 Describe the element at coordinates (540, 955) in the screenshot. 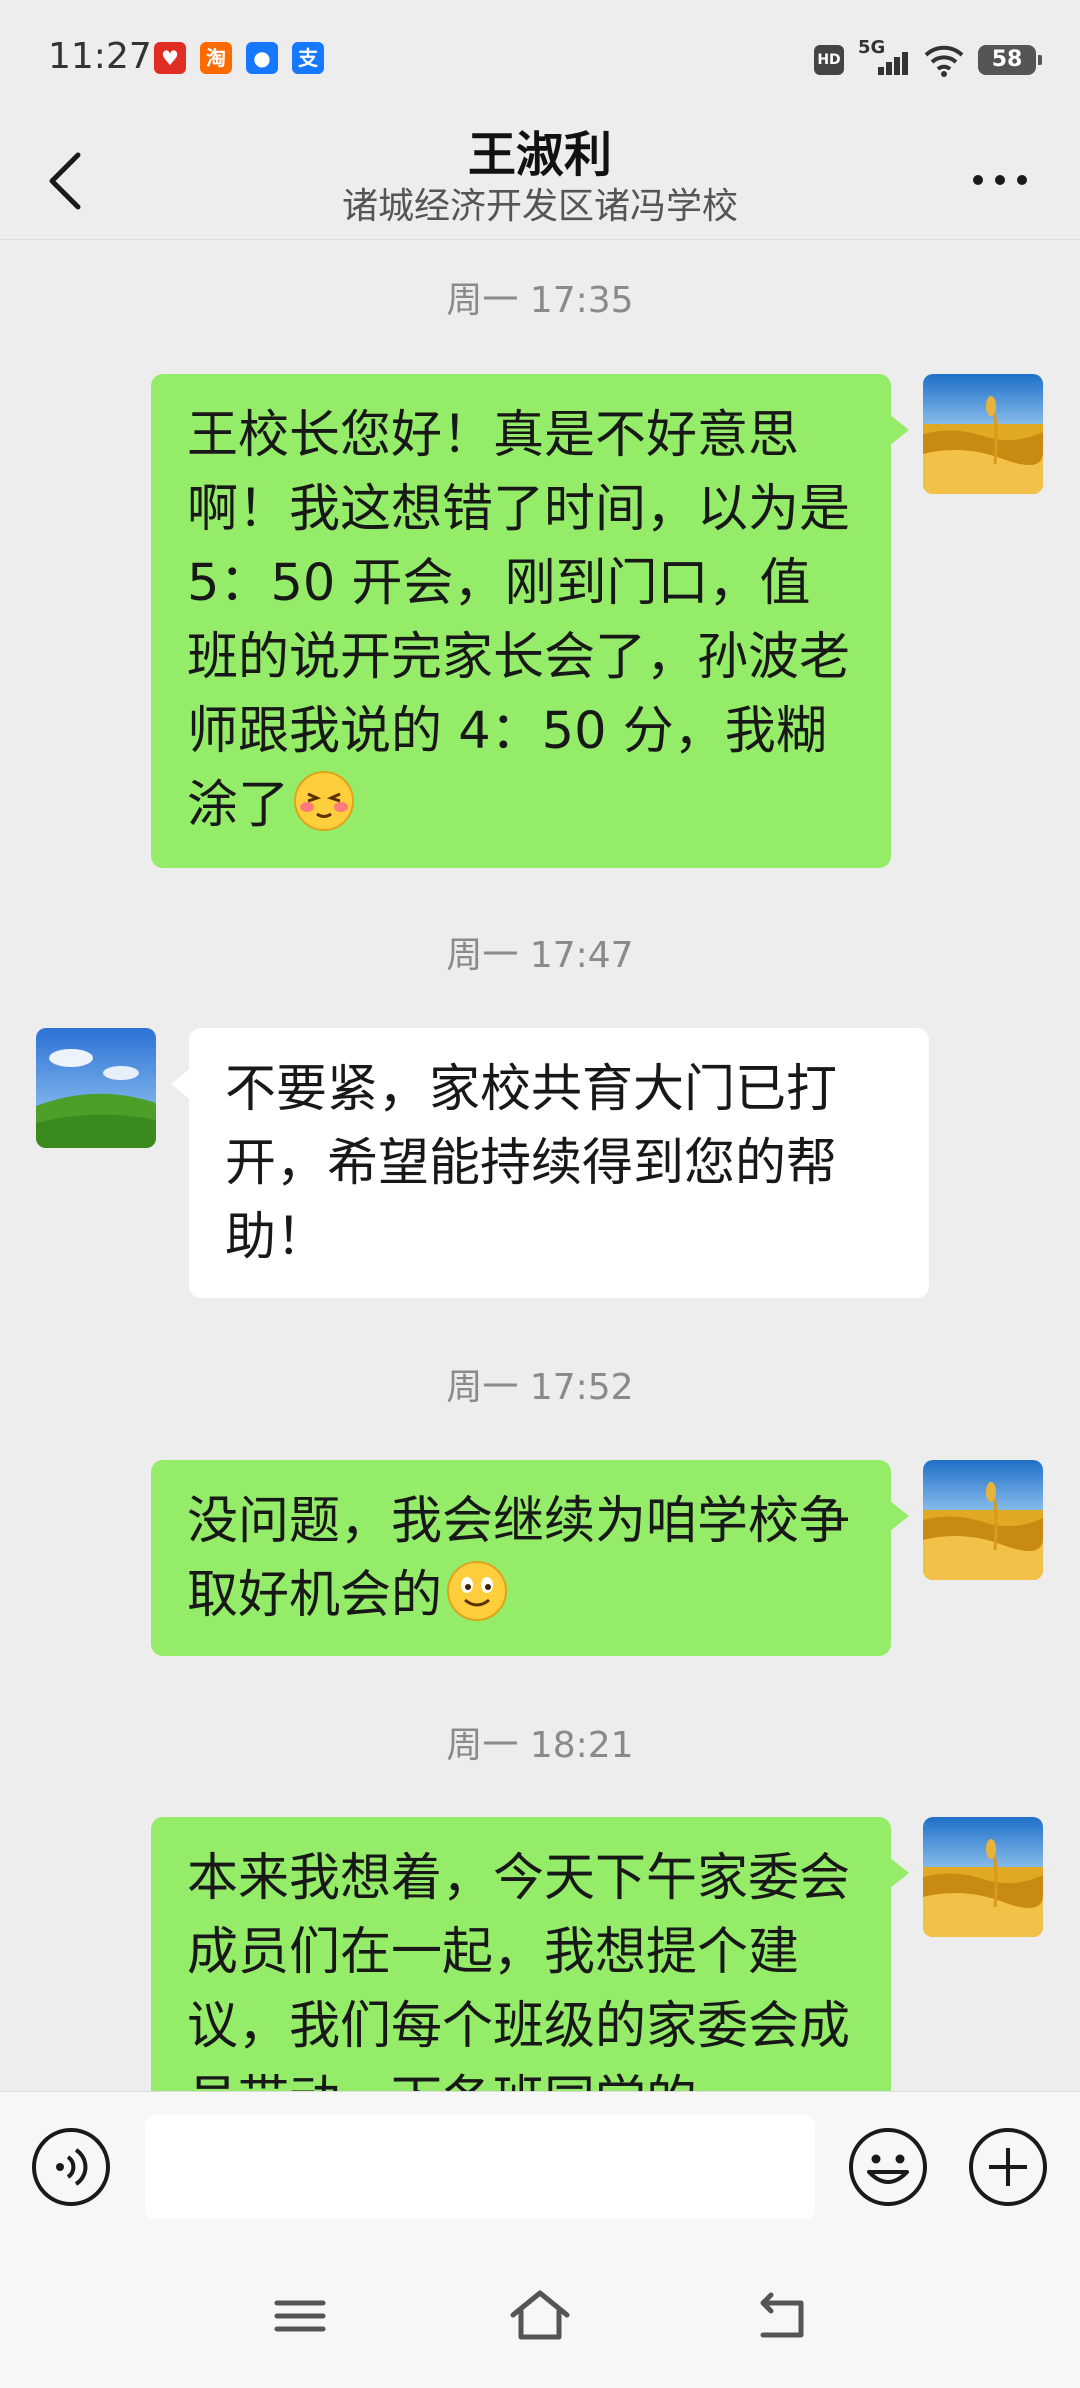

I see `message-timestamp: 周一 17:47` at that location.